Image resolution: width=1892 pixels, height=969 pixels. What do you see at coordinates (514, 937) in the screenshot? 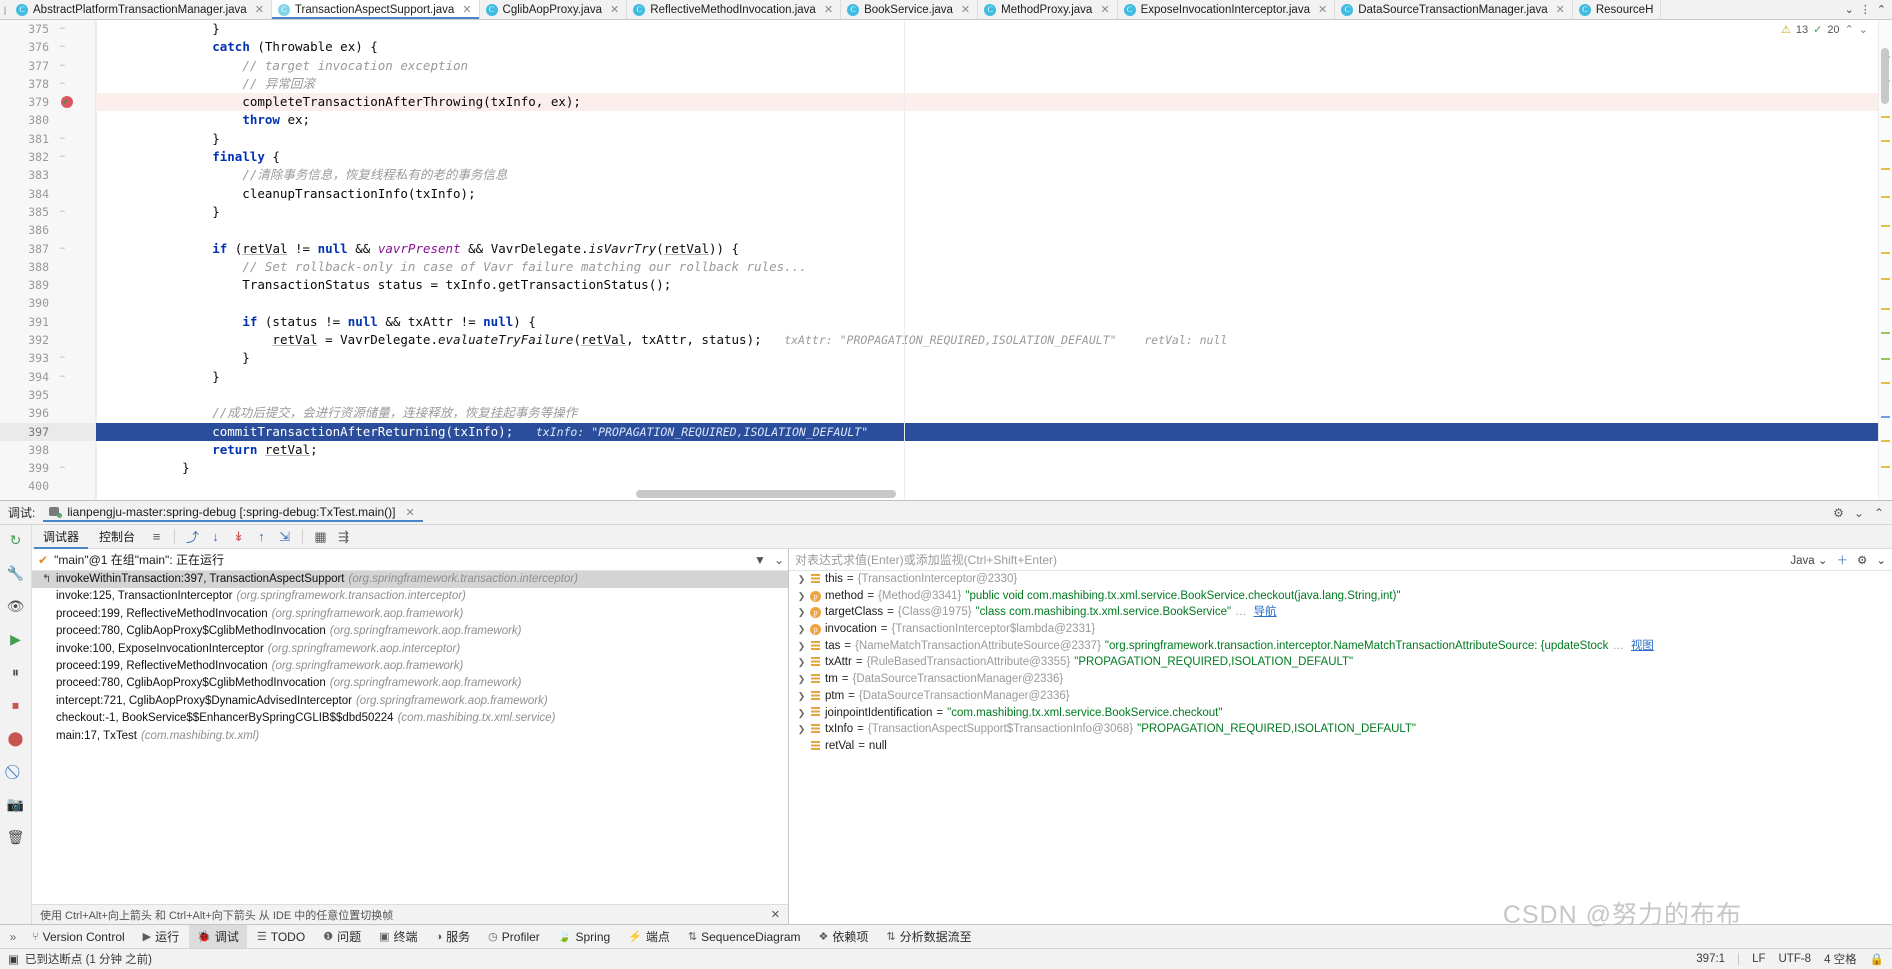
I see `tool-window-Profiler: ◷ Profiler` at bounding box center [514, 937].